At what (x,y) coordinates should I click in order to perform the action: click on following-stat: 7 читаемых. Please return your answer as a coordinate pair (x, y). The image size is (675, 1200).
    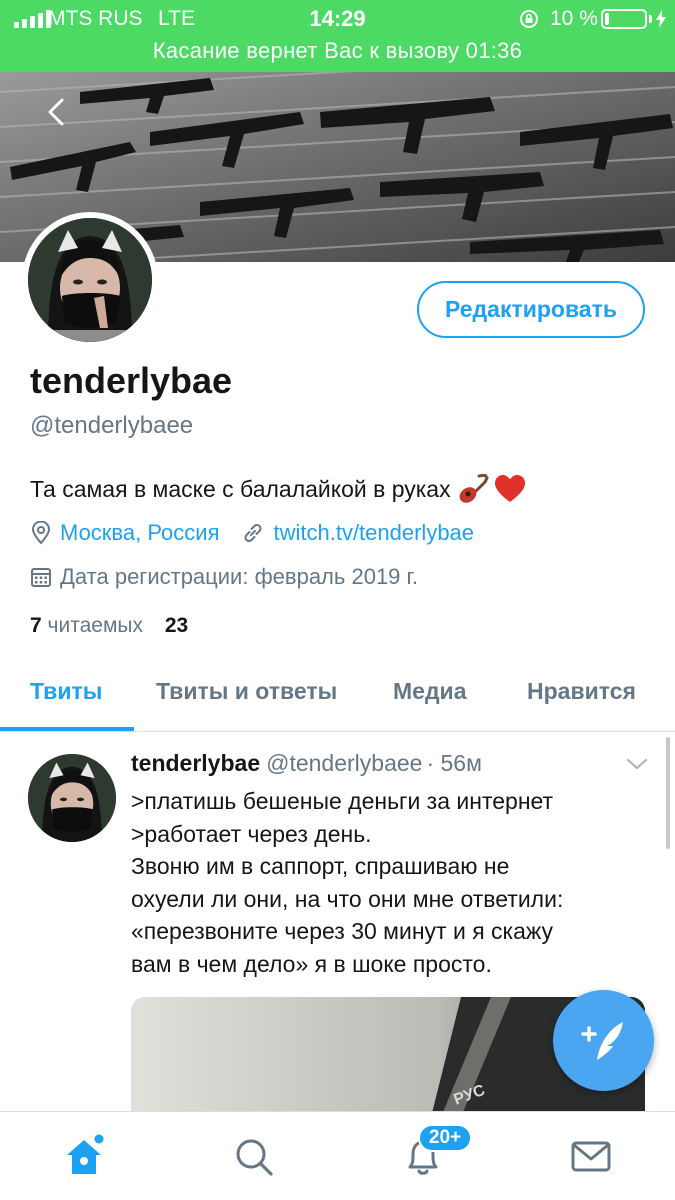
    Looking at the image, I should click on (86, 625).